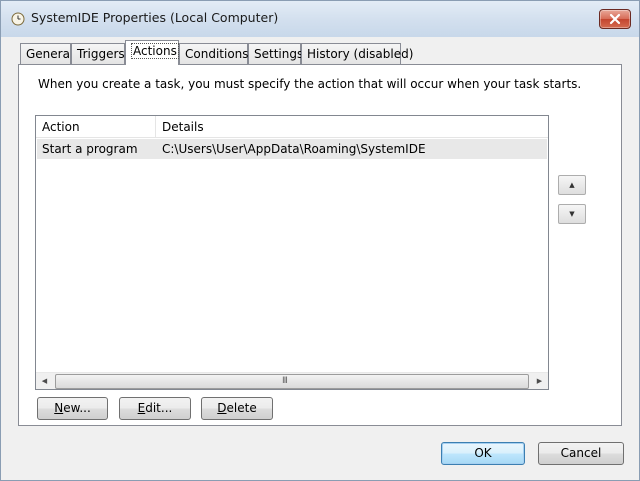  Describe the element at coordinates (360, 54) in the screenshot. I see `tab-label: History (disabled)` at that location.